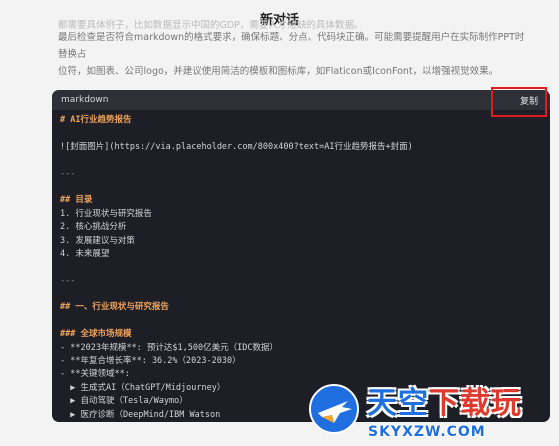  Describe the element at coordinates (85, 100) in the screenshot. I see `code-language-label: markdown` at that location.